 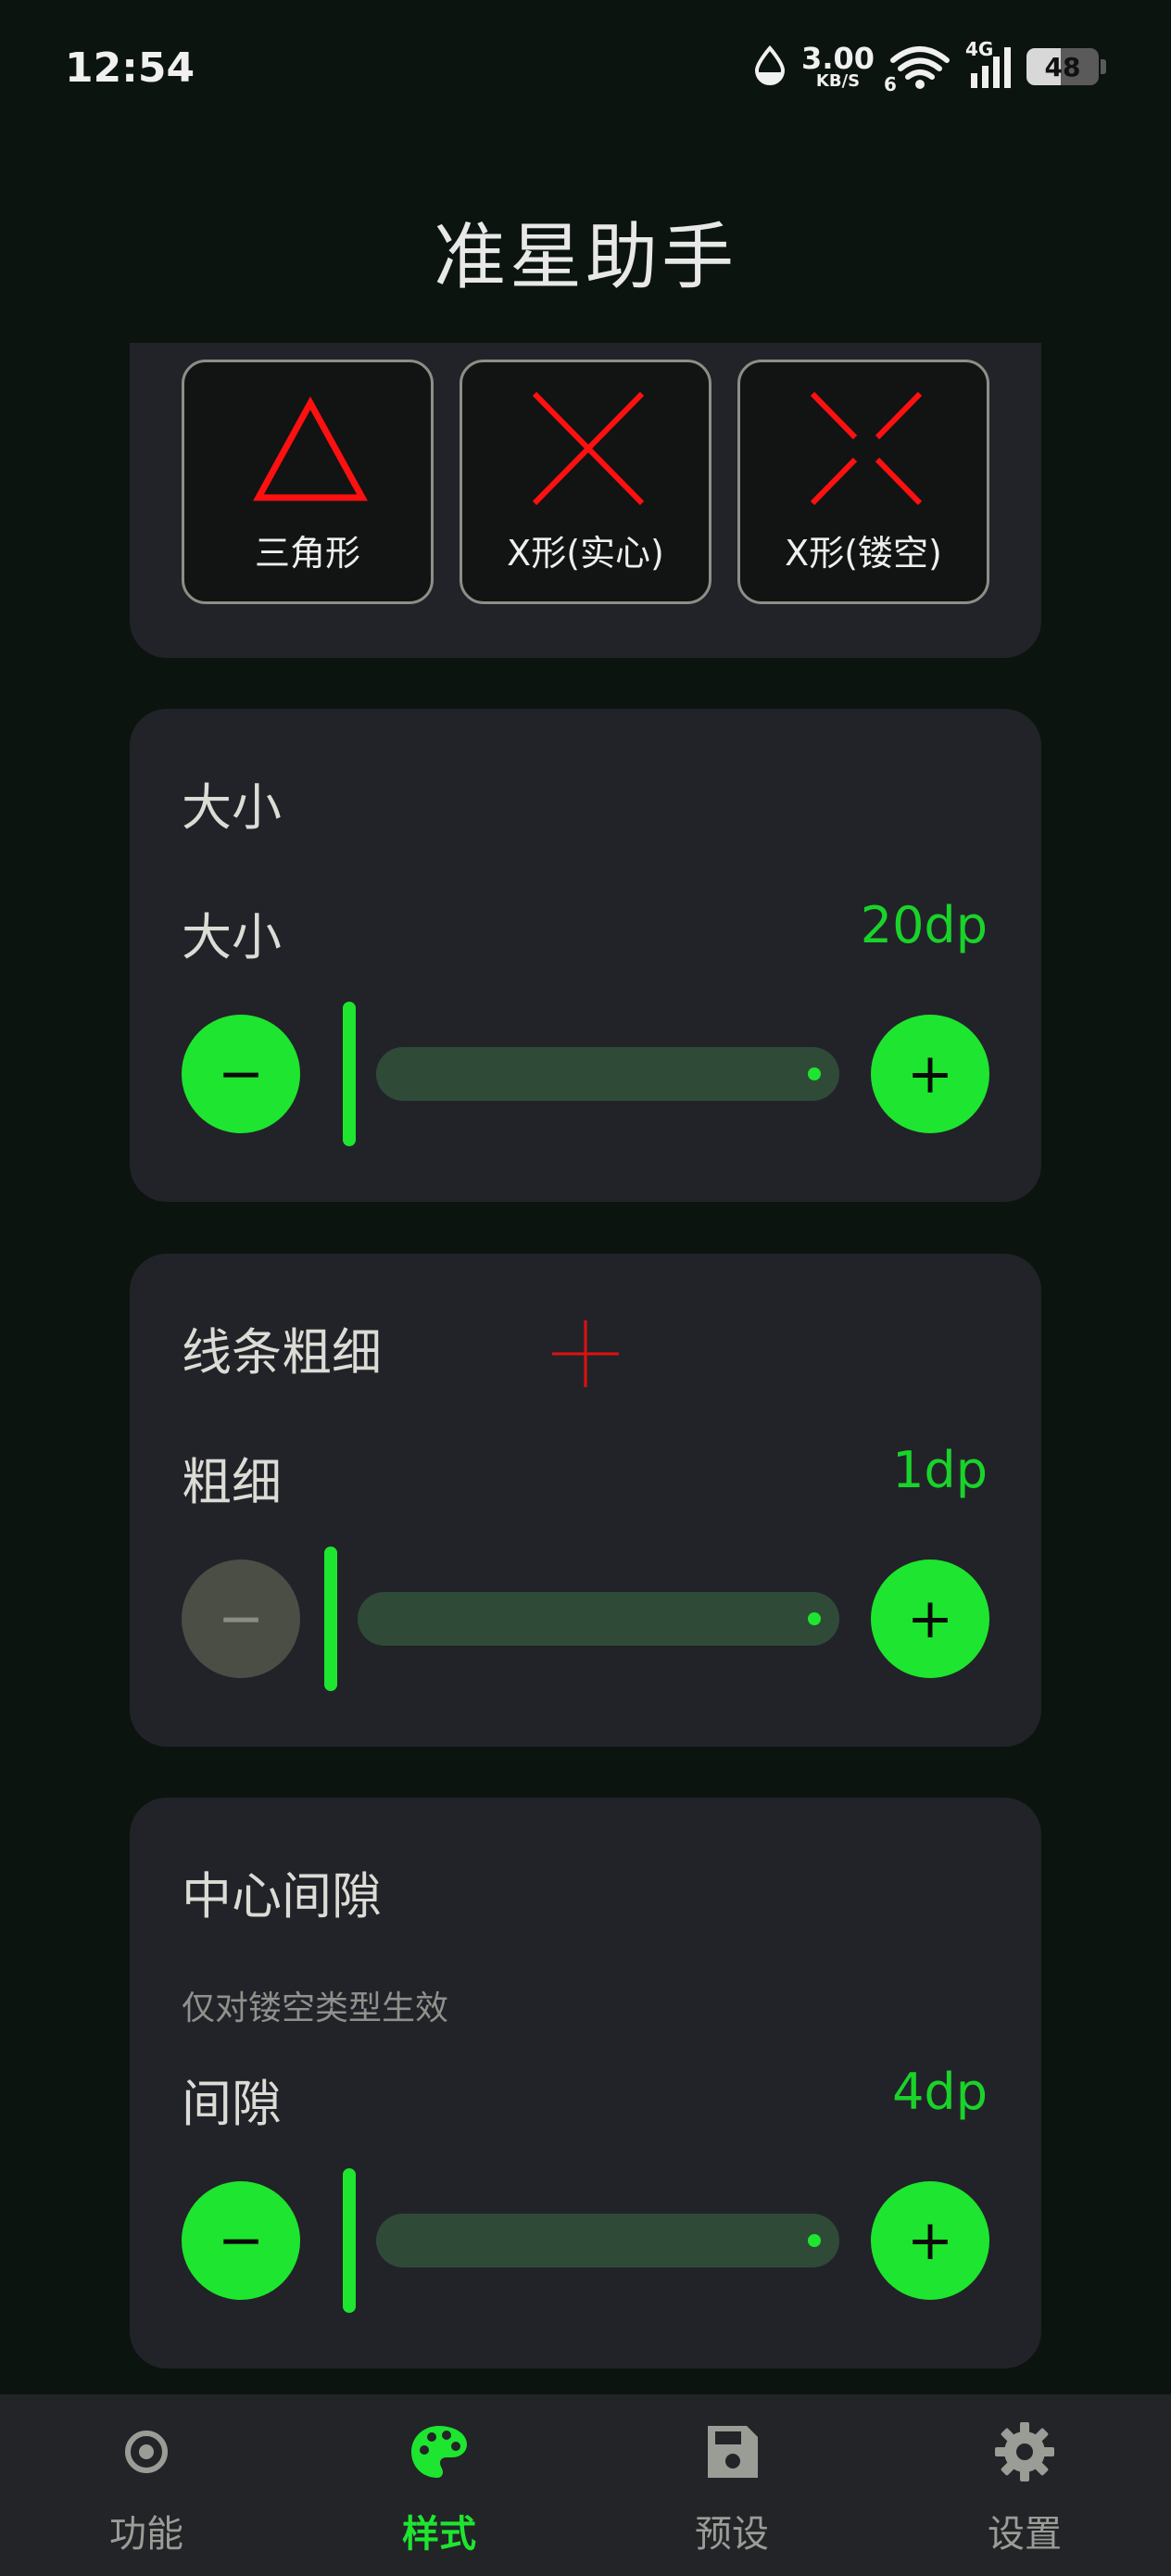 What do you see at coordinates (815, 2241) in the screenshot?
I see `gap-slider-end-dot` at bounding box center [815, 2241].